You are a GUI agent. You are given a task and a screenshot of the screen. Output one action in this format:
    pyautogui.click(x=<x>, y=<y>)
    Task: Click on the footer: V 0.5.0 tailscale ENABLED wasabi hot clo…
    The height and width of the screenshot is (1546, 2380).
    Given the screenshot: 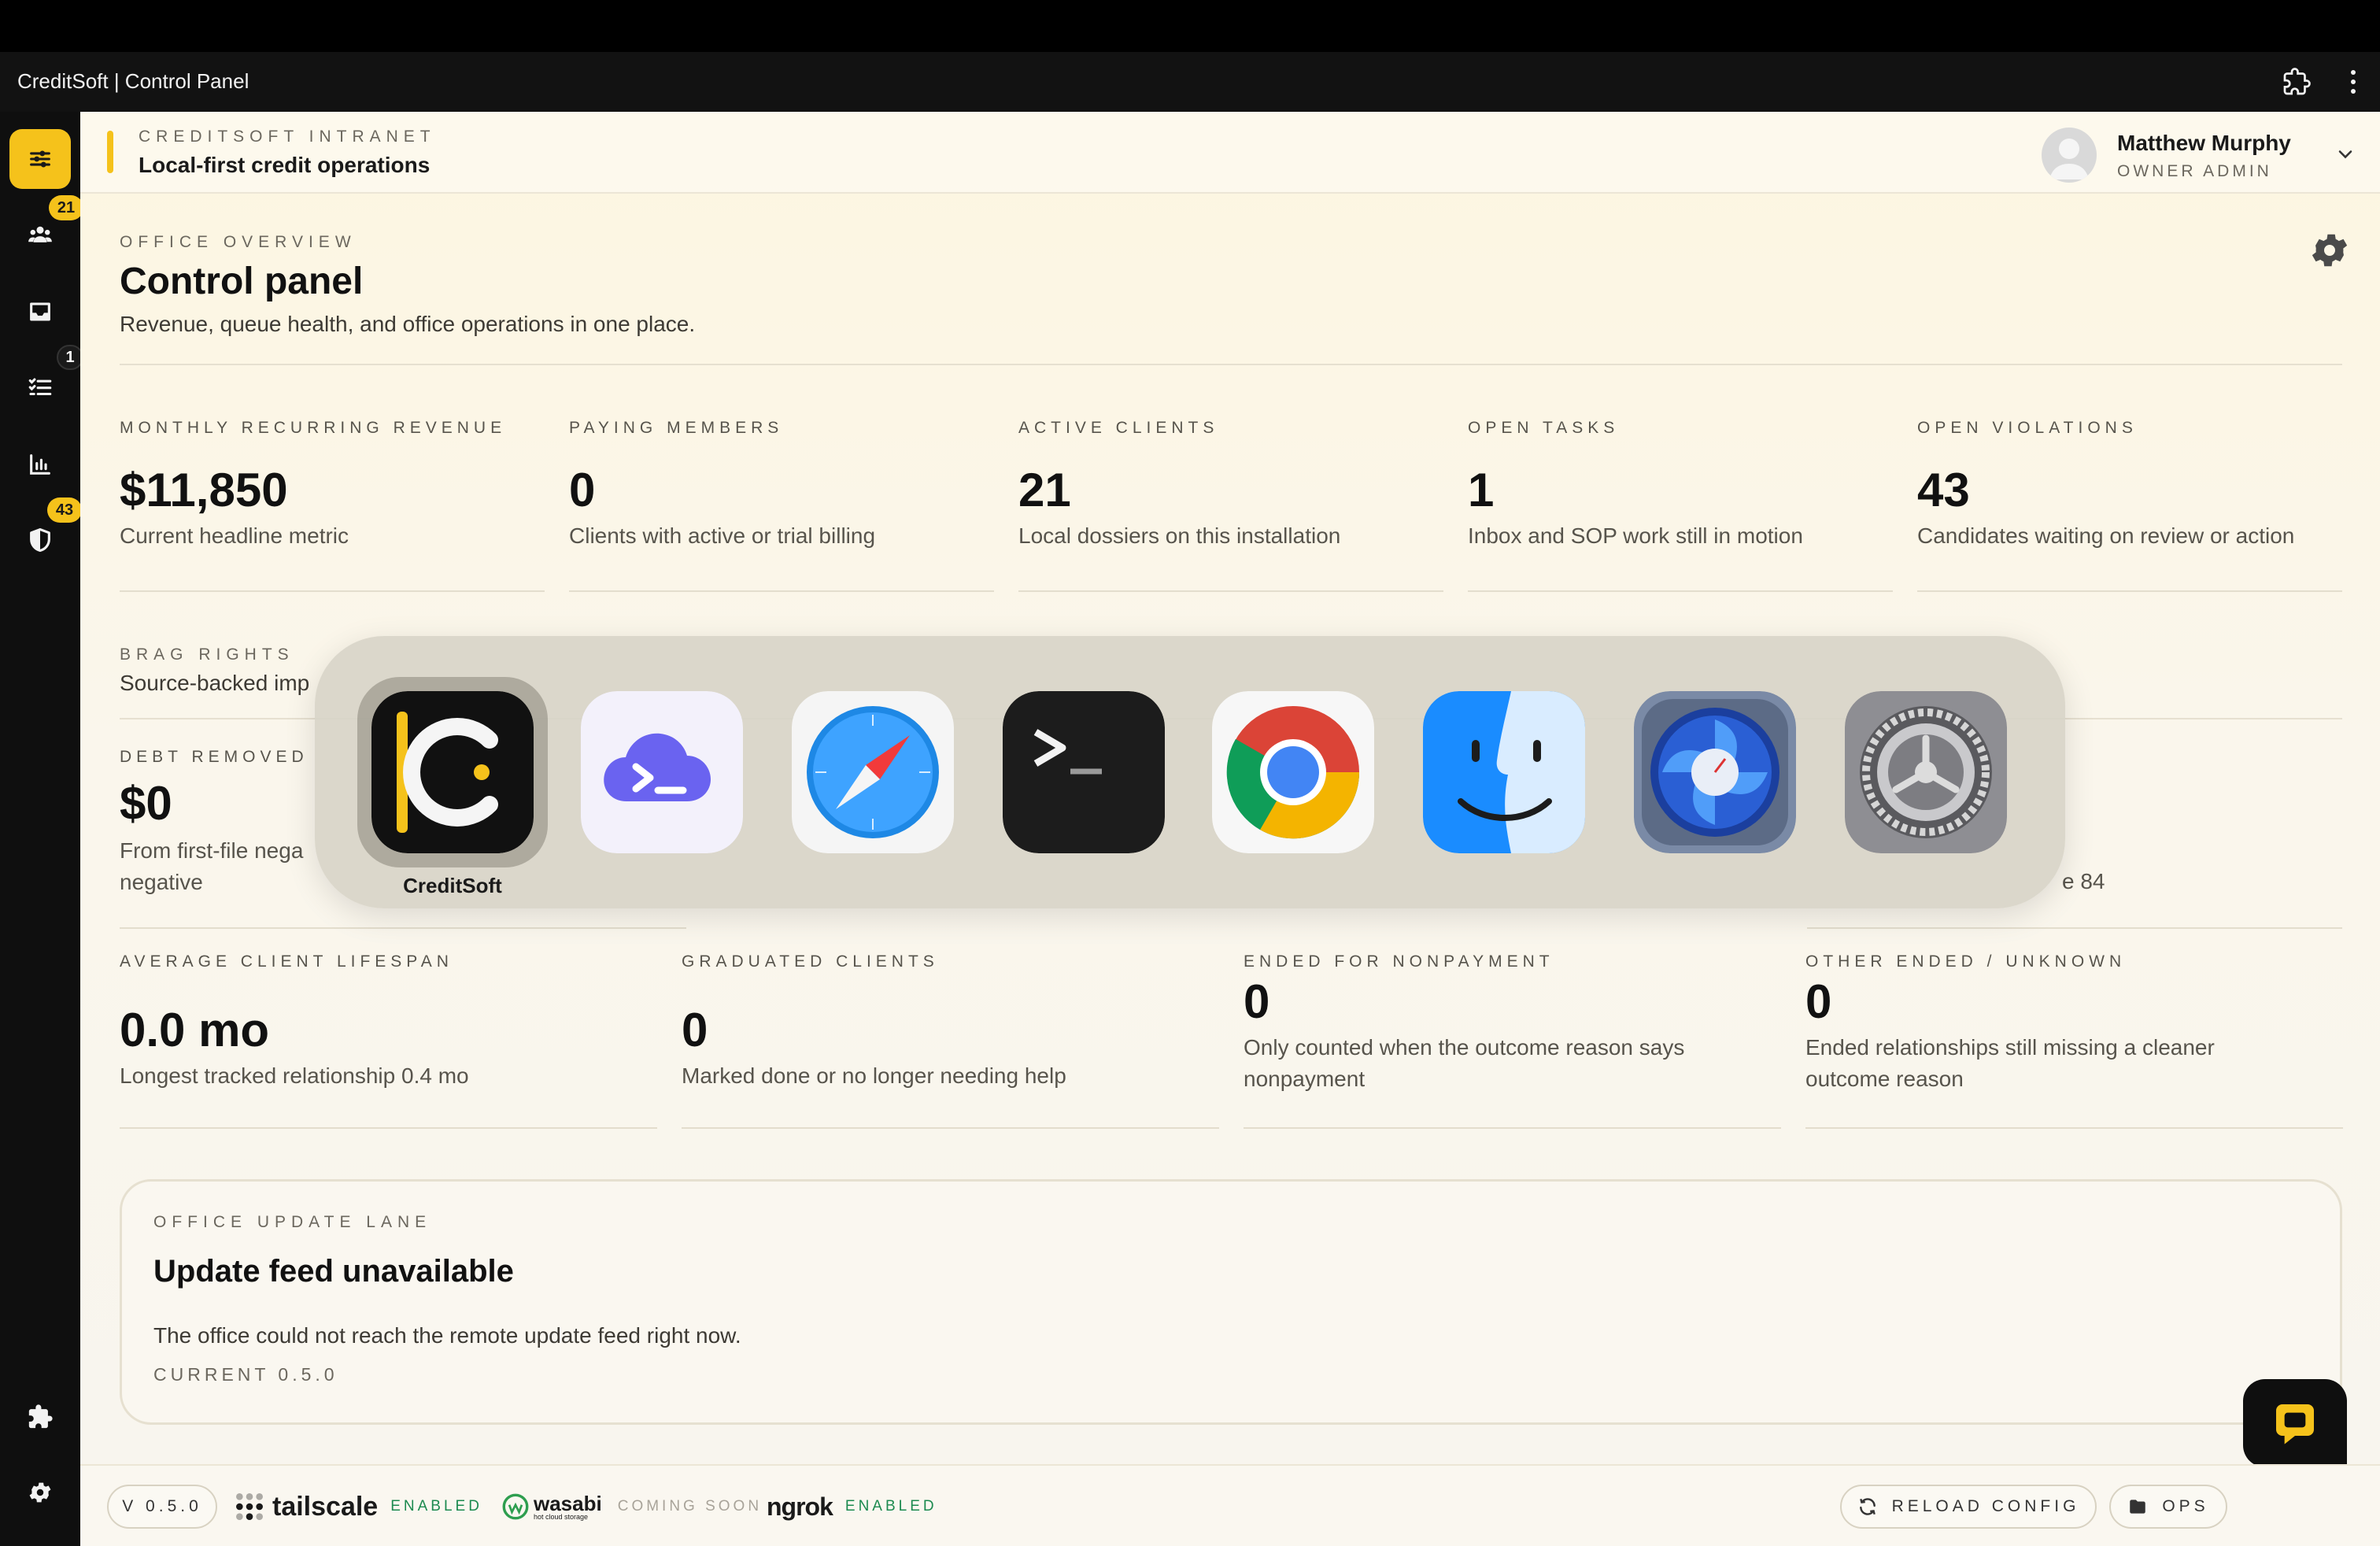 What is the action you would take?
    pyautogui.click(x=1230, y=1505)
    